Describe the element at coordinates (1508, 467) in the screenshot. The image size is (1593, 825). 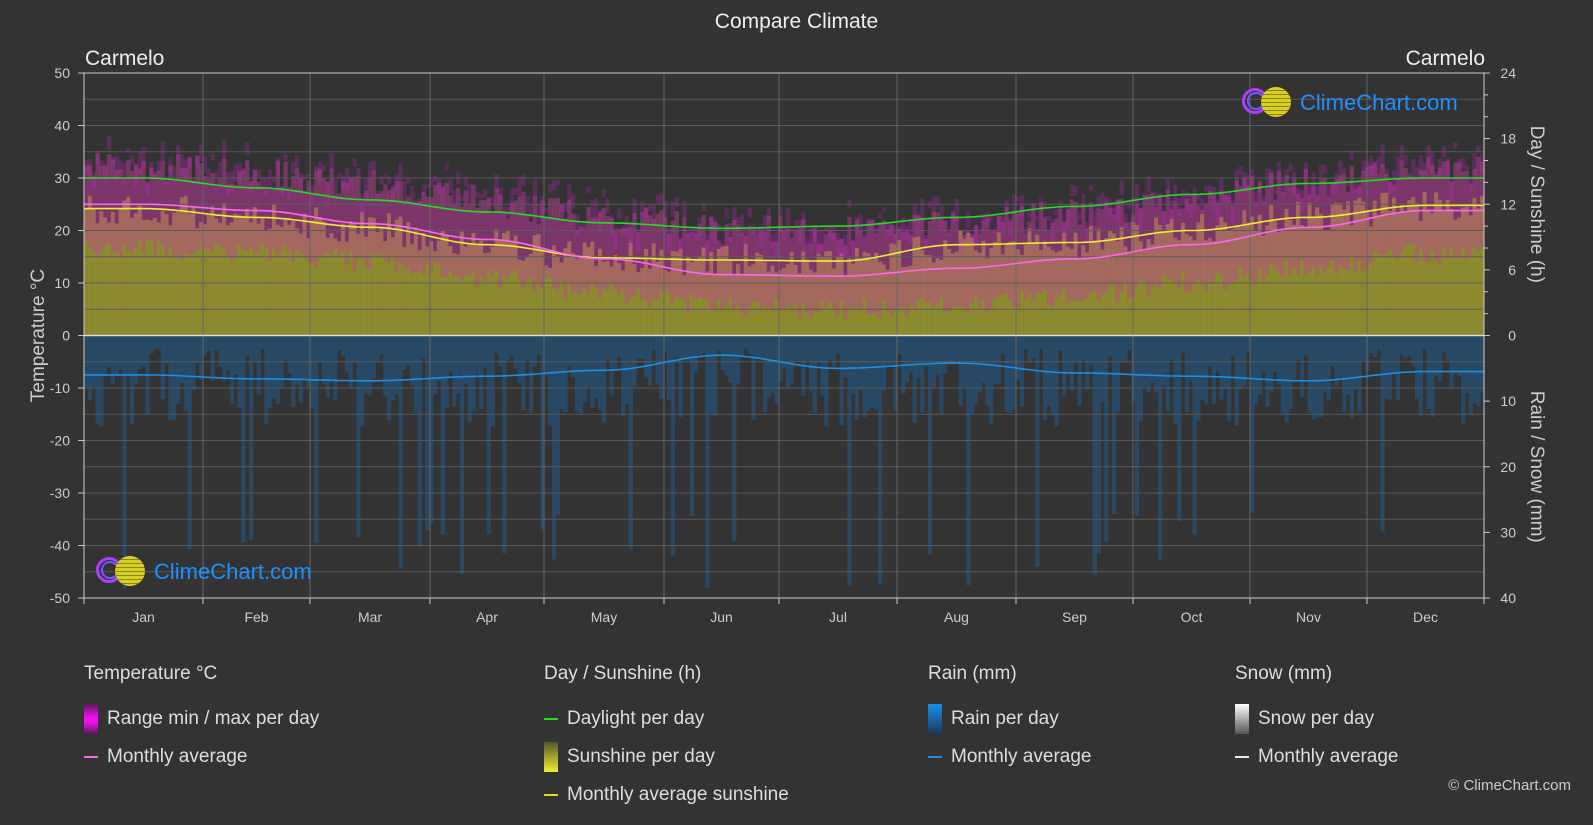
I see `y-right-mm-label: 20` at that location.